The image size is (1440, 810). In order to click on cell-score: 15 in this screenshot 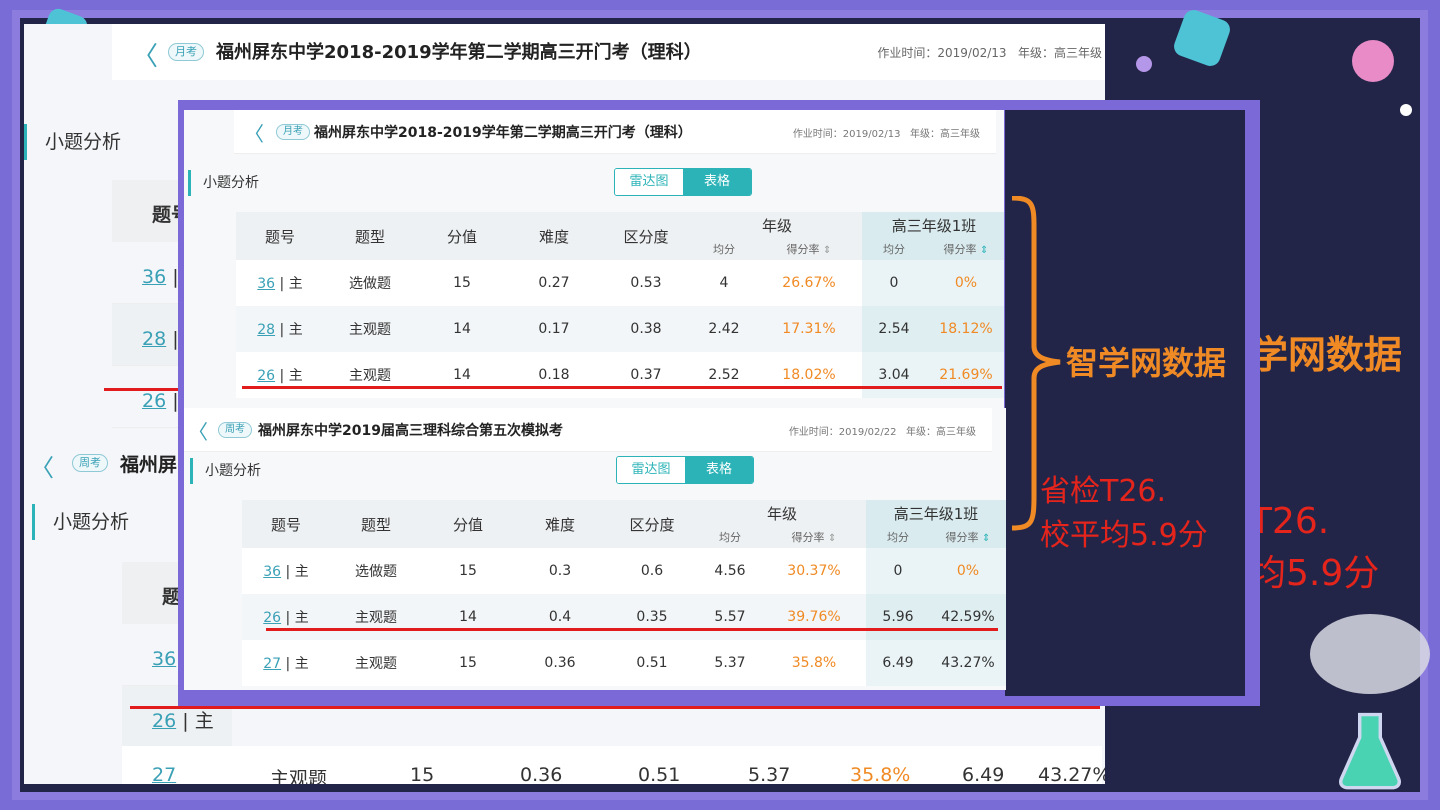, I will do `click(422, 774)`.